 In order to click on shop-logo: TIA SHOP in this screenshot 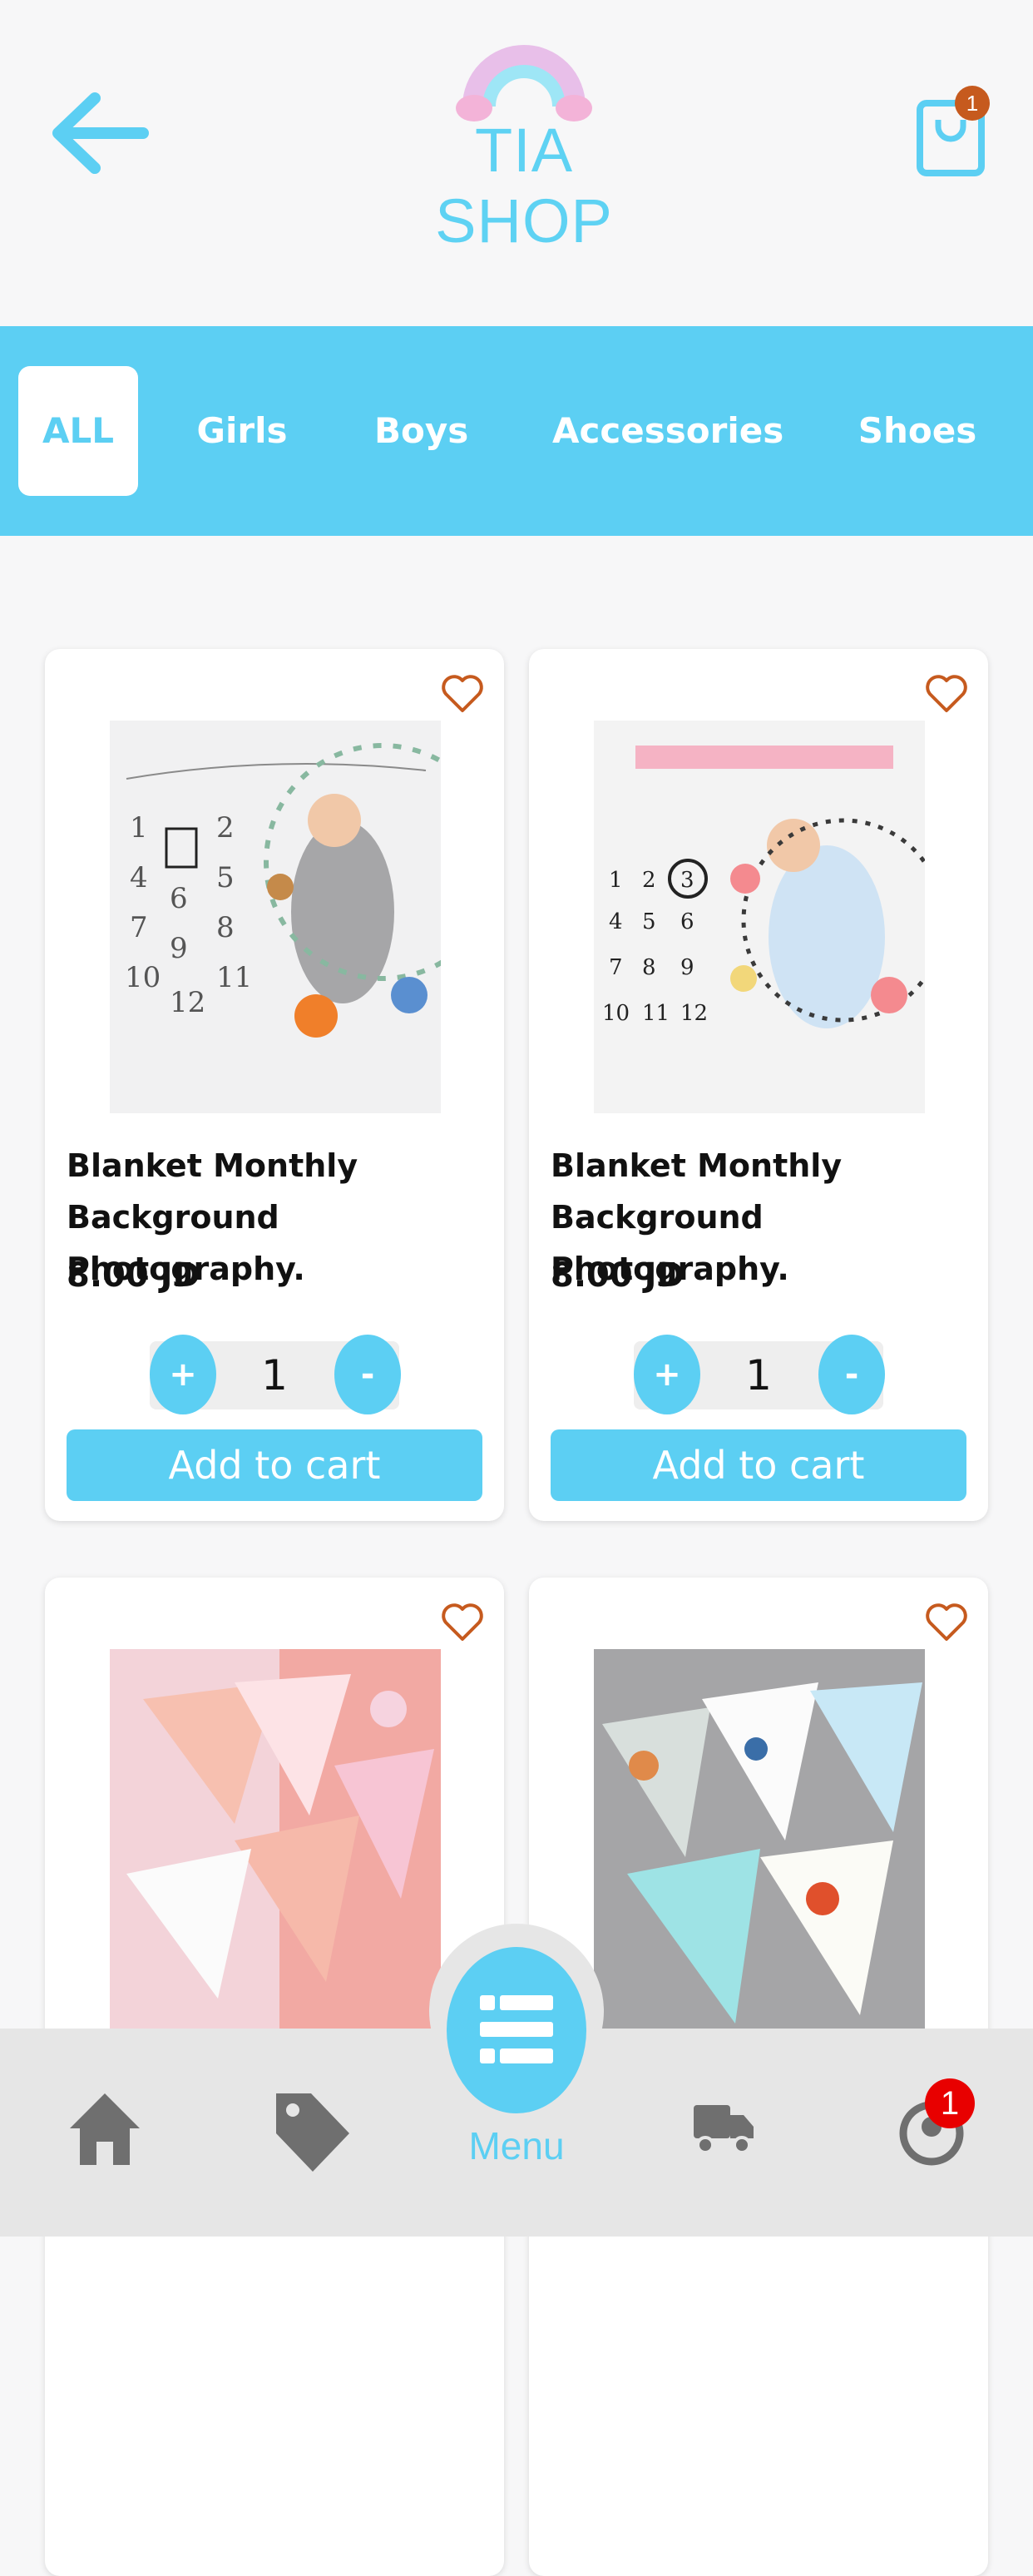, I will do `click(524, 135)`.